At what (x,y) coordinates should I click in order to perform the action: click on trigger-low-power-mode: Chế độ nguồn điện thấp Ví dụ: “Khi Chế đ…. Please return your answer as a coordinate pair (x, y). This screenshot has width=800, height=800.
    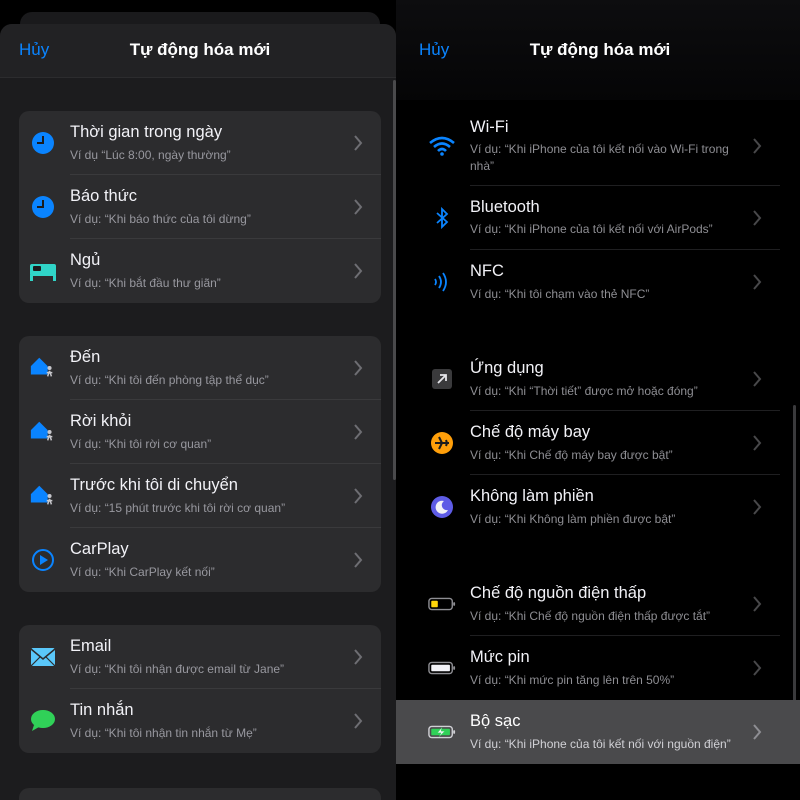
    Looking at the image, I should click on (598, 604).